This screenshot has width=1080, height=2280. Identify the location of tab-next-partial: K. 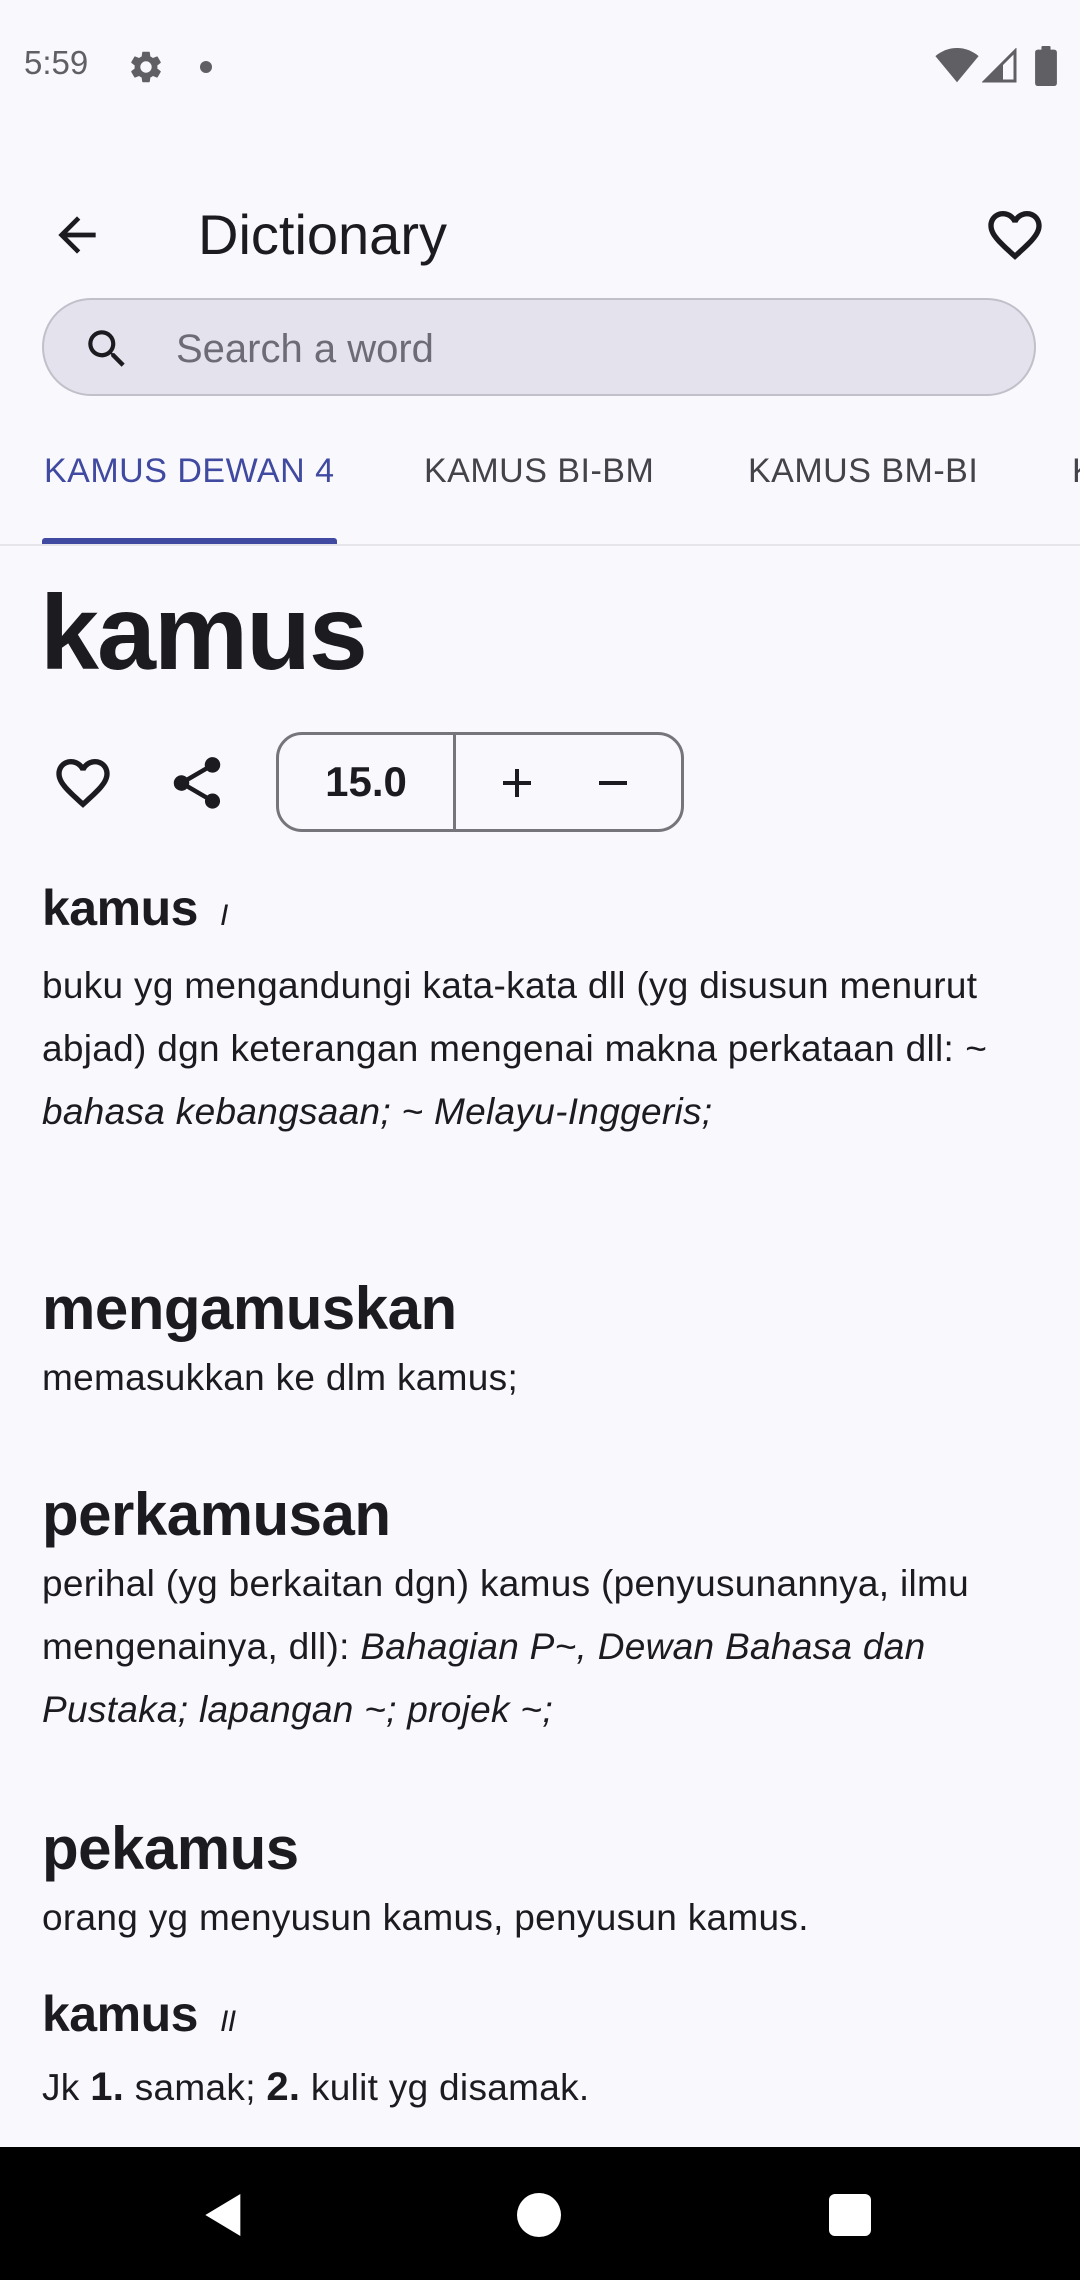
(1076, 471).